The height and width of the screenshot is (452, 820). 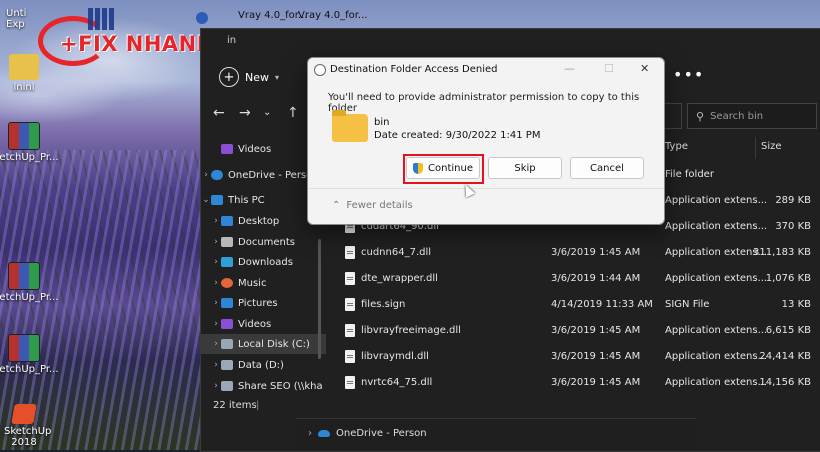 I want to click on sidebar-item-downloads: › Downloads, so click(x=263, y=262).